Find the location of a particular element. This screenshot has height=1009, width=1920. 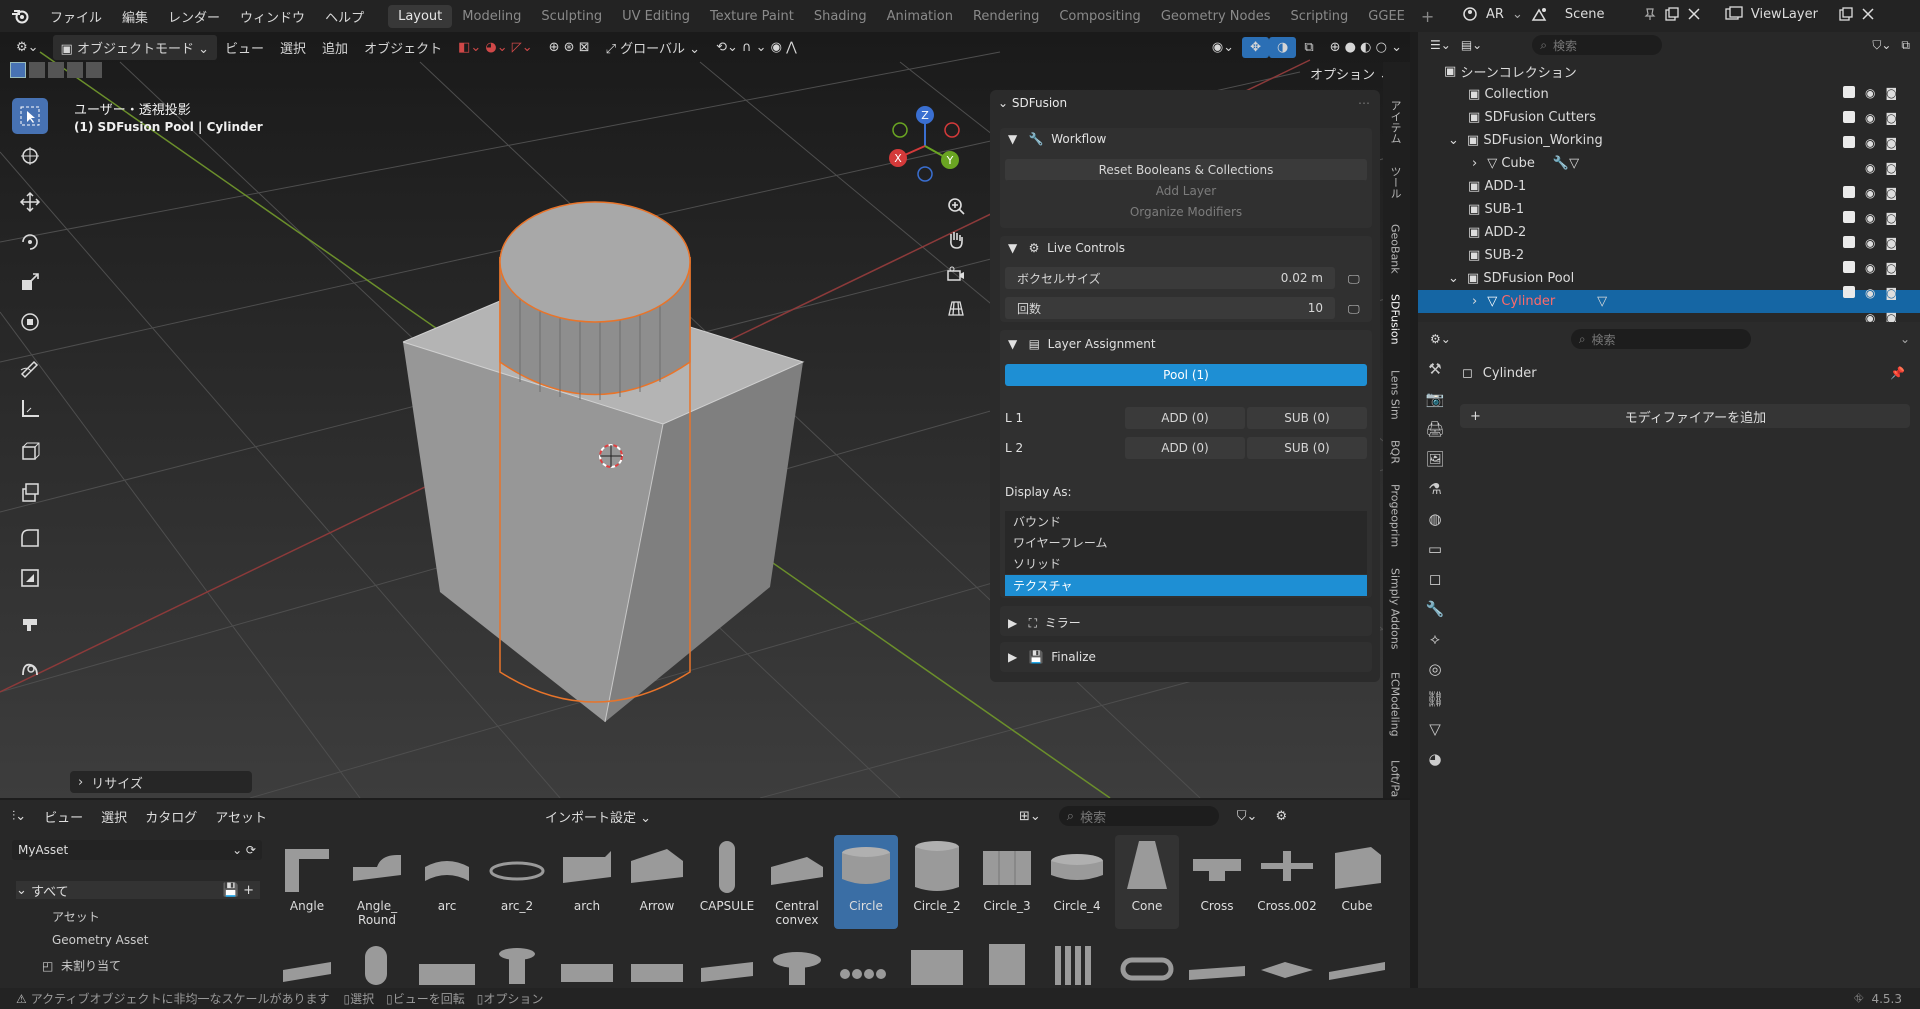

collection-tab-icon: ▭ is located at coordinates (1435, 549).